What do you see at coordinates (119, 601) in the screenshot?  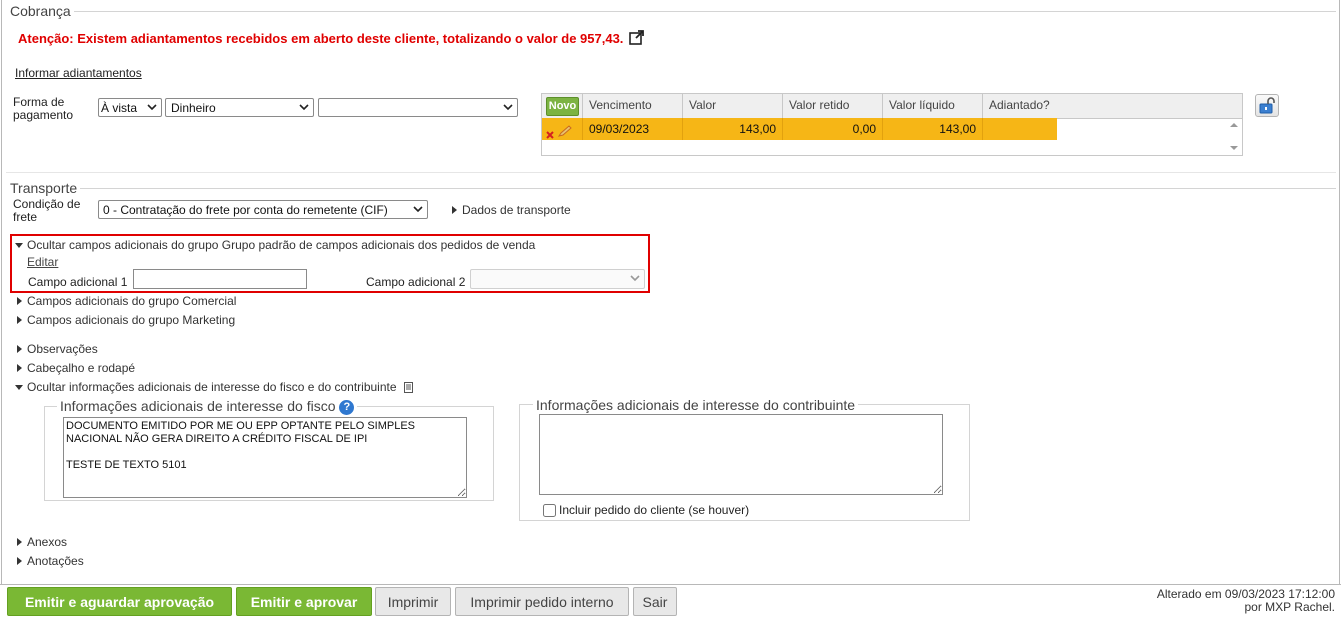 I see `emitir-aguardar-button: Emitir e aguardar aprovação` at bounding box center [119, 601].